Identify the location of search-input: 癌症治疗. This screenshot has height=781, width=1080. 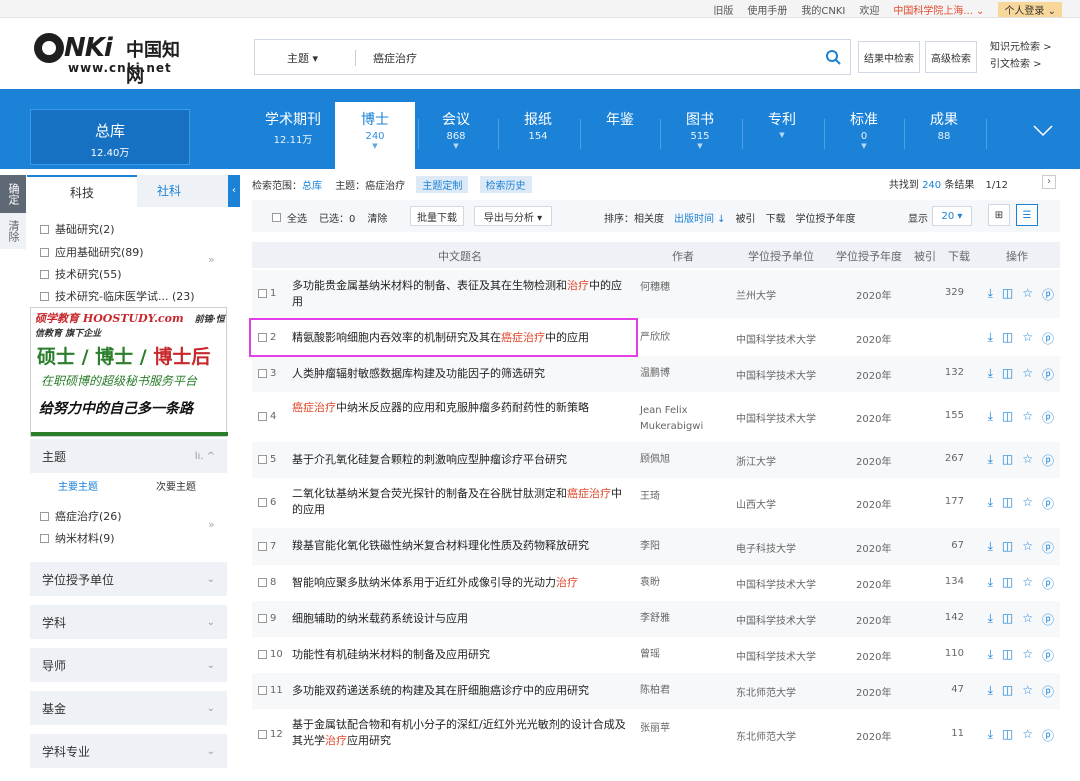
(395, 58).